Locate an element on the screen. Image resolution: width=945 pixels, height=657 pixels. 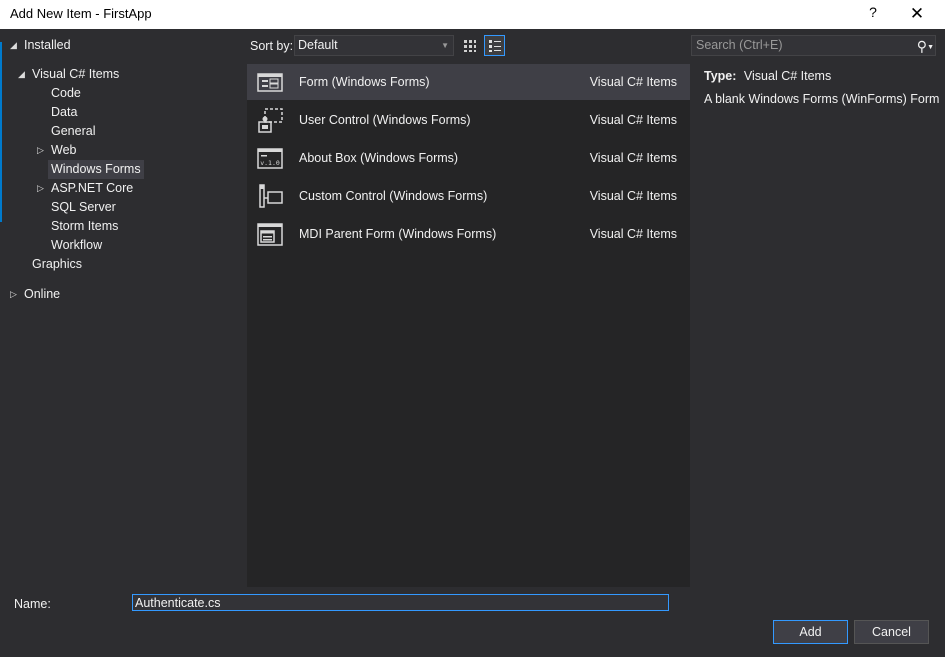
cancel-button: Cancel is located at coordinates (891, 632).